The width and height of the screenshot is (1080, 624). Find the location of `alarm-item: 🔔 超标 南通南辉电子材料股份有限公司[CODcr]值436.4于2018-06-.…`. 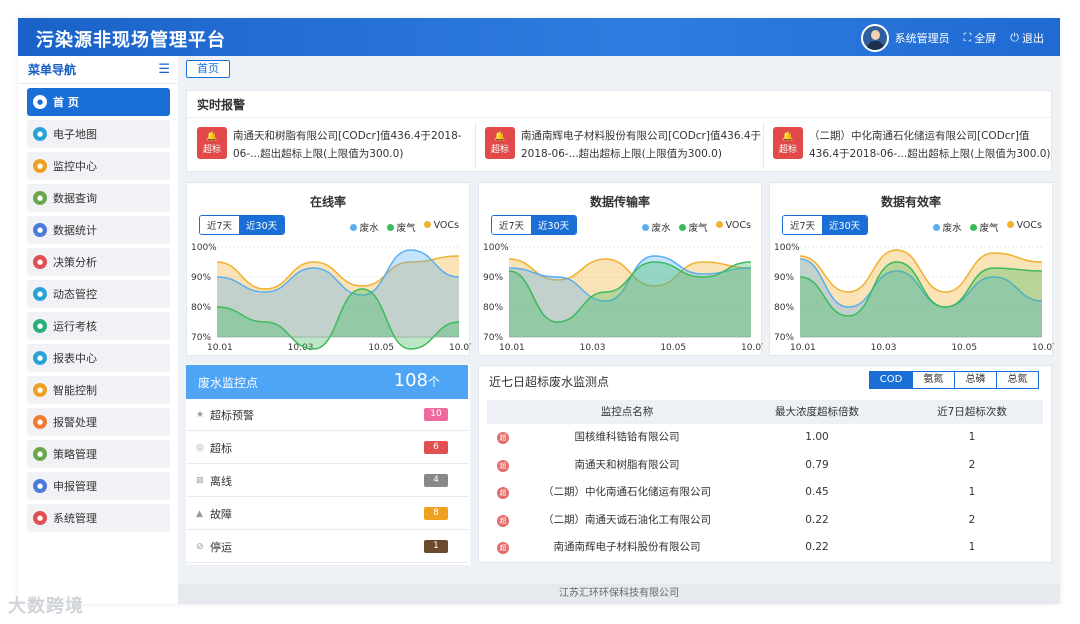

alarm-item: 🔔 超标 南通南辉电子材料股份有限公司[CODcr]值436.4于2018-06-.… is located at coordinates (625, 147).